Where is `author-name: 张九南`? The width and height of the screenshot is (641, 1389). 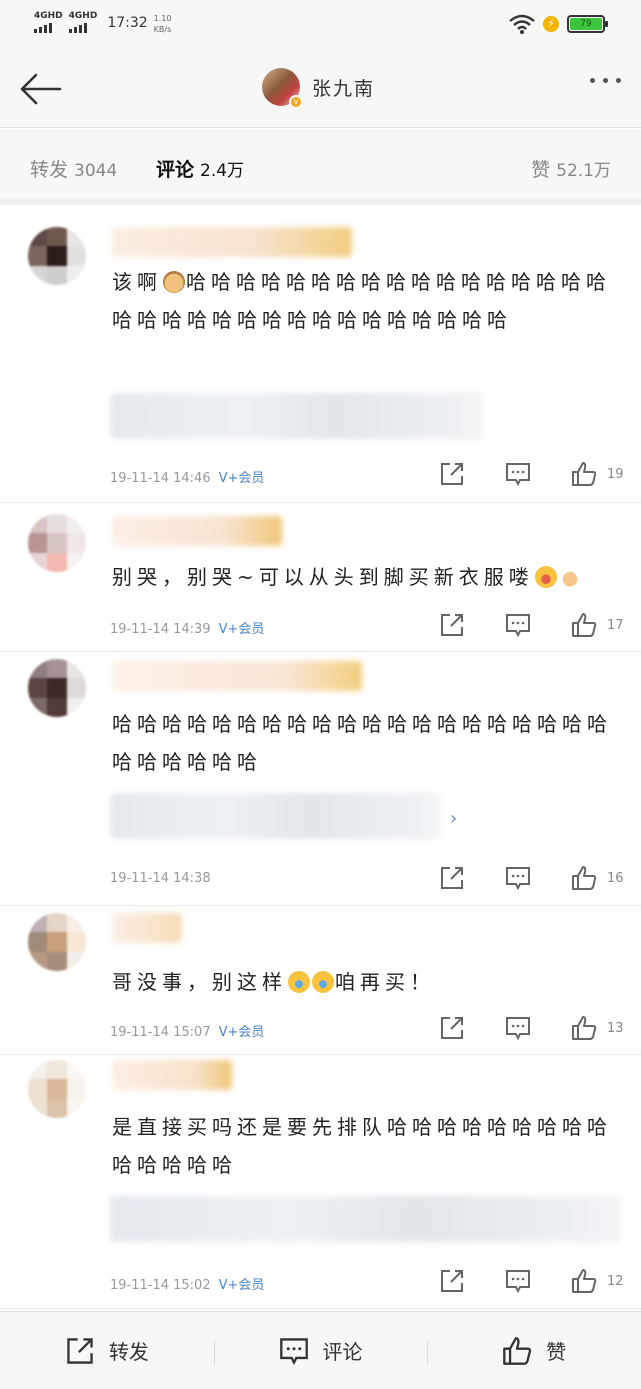 author-name: 张九南 is located at coordinates (343, 87).